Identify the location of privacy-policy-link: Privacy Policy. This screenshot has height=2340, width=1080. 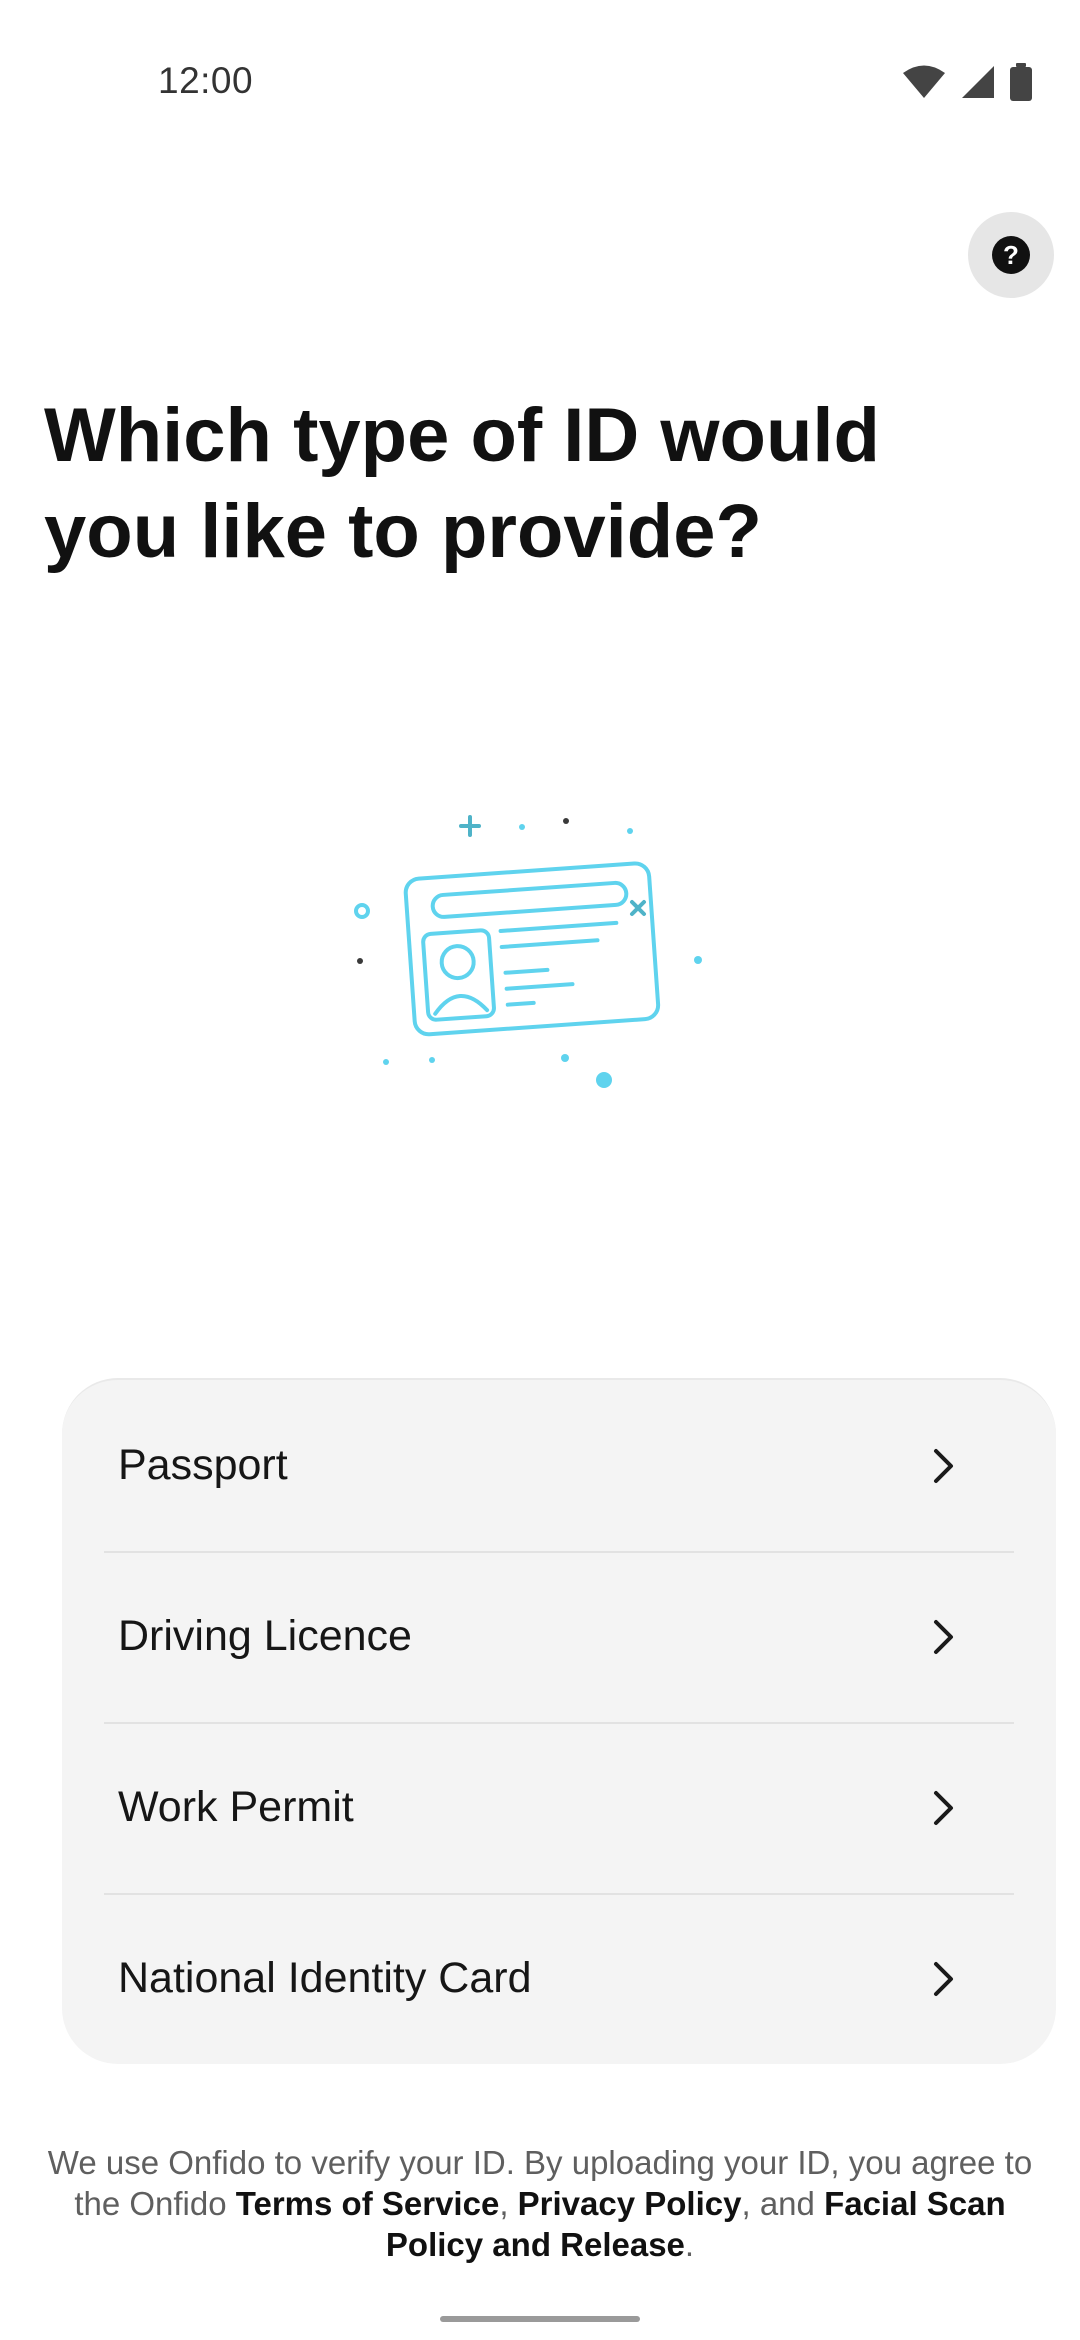
(630, 2203).